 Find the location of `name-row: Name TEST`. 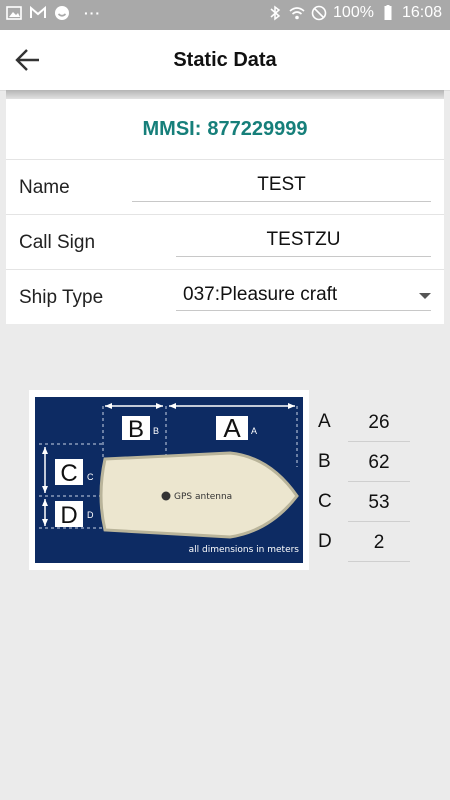

name-row: Name TEST is located at coordinates (225, 187).